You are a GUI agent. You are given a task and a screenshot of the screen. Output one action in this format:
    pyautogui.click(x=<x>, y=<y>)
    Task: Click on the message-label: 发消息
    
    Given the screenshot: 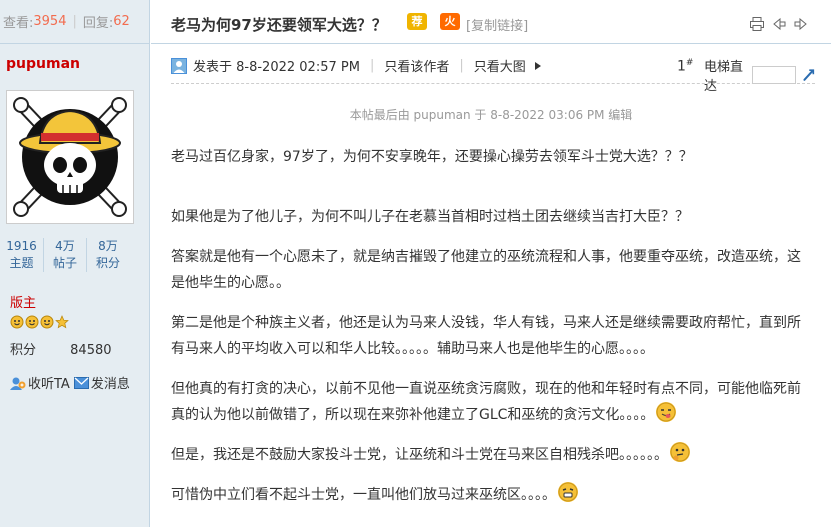 What is the action you would take?
    pyautogui.click(x=110, y=384)
    